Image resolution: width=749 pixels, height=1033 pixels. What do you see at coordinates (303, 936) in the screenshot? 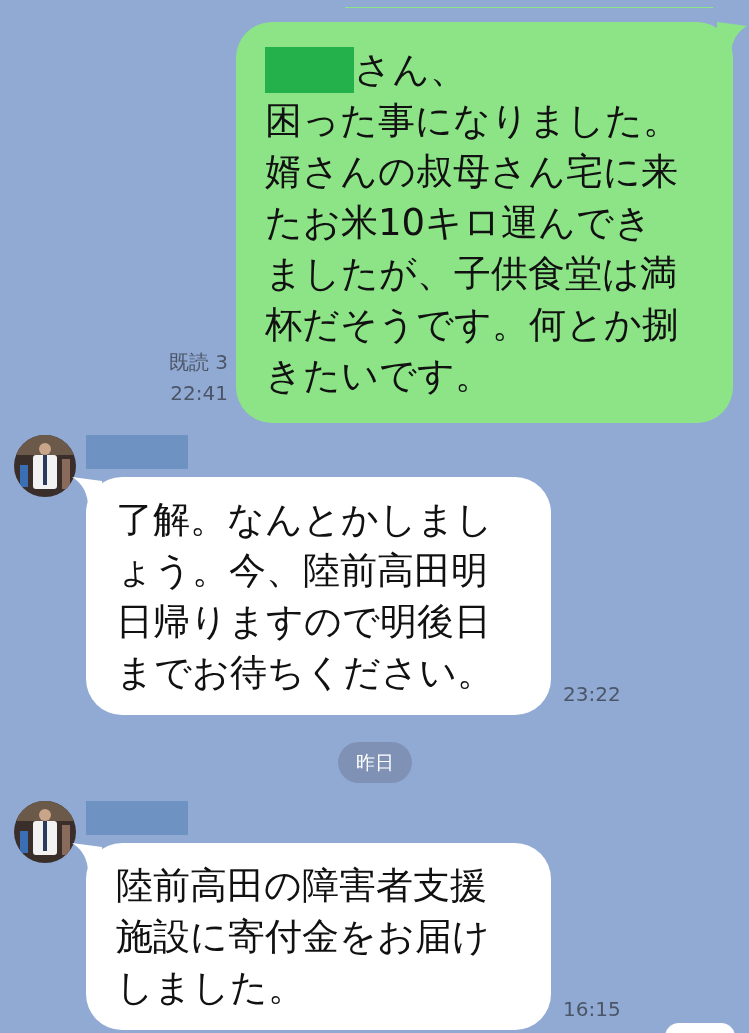
I see `message-text: 陸前高田の障害者支援施設に寄付金をお届けしました。` at bounding box center [303, 936].